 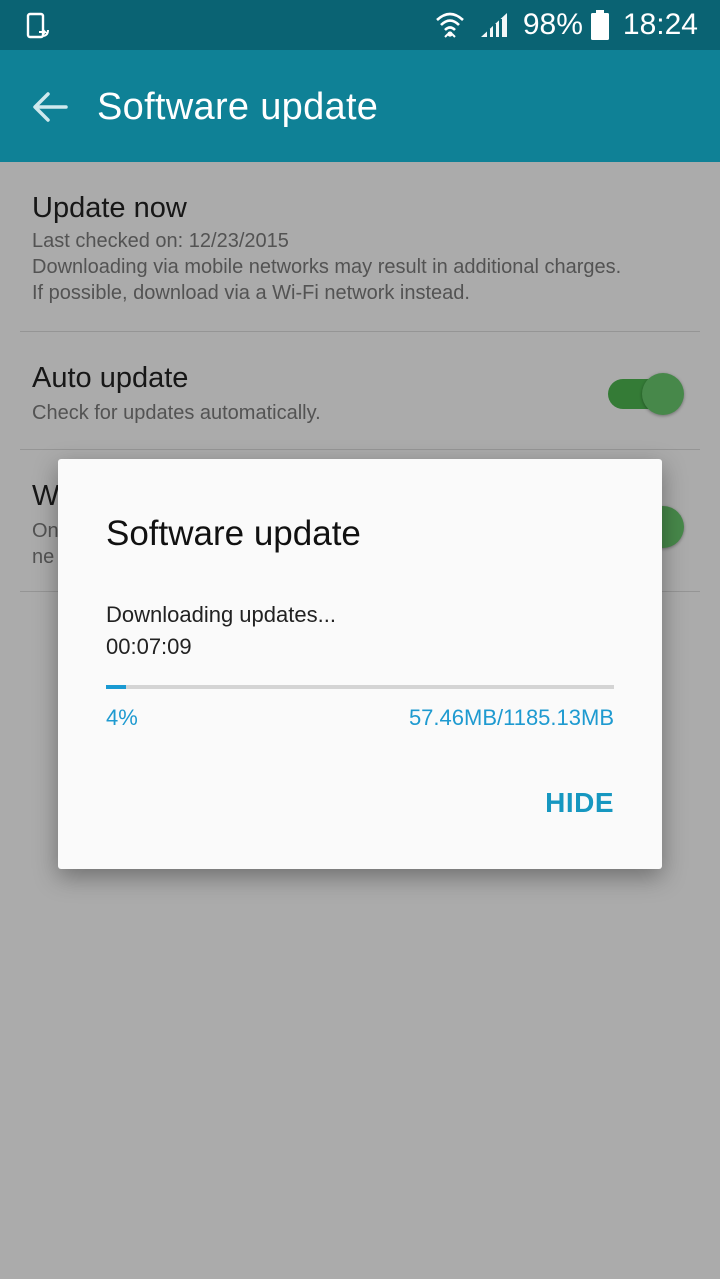 I want to click on progress-percent: 4%, so click(x=122, y=717).